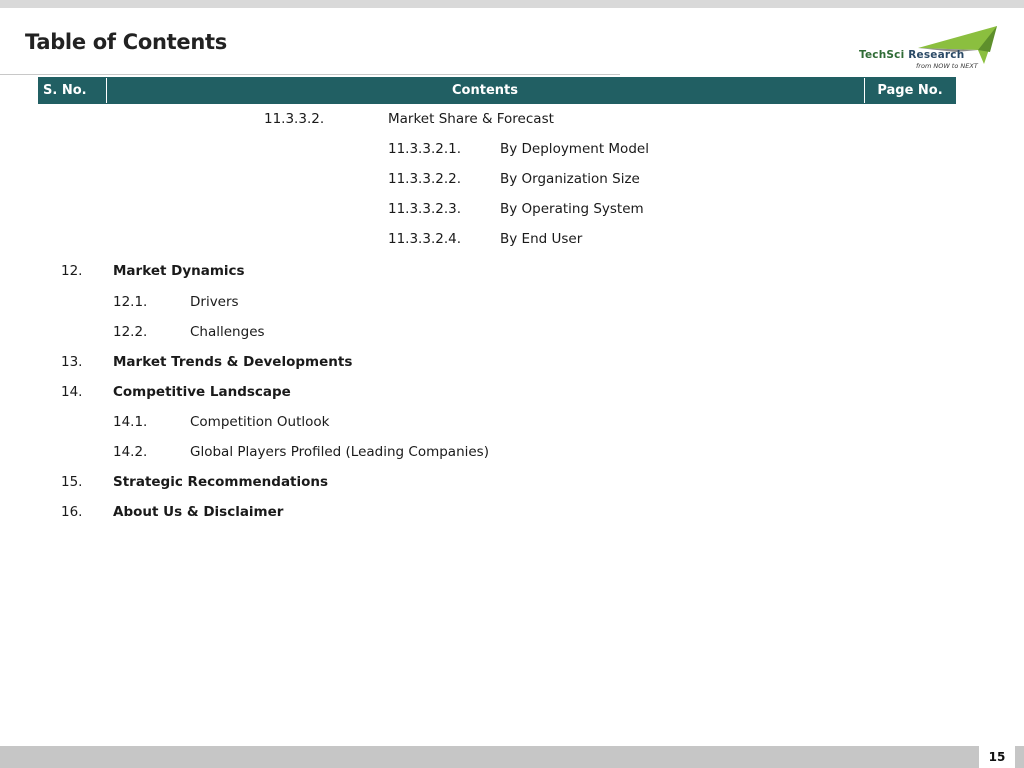  Describe the element at coordinates (570, 179) in the screenshot. I see `toc-row-label: By Organization Size` at that location.